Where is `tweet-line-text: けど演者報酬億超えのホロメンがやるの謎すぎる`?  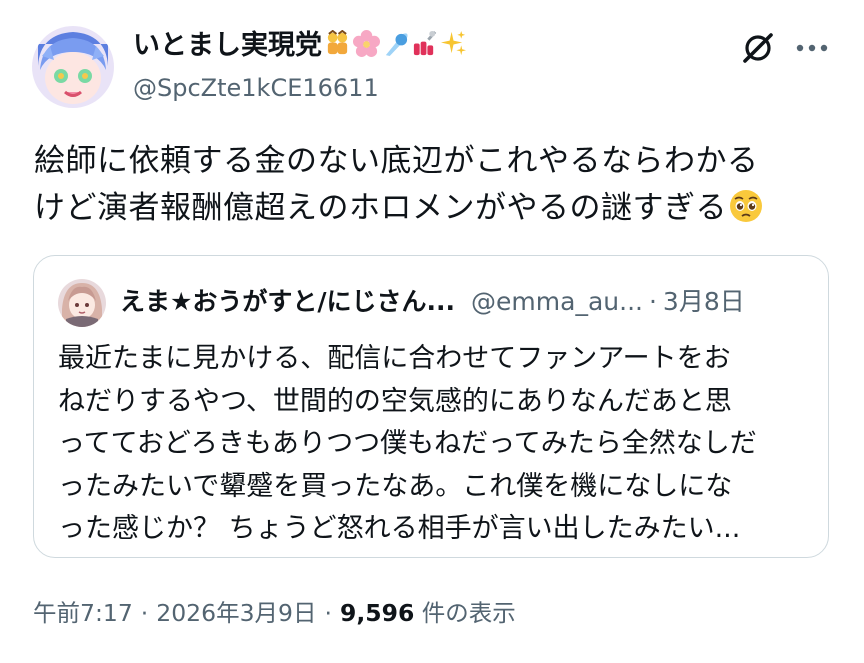 tweet-line-text: けど演者報酬億超えのホロメンがやるの謎すぎる is located at coordinates (380, 208).